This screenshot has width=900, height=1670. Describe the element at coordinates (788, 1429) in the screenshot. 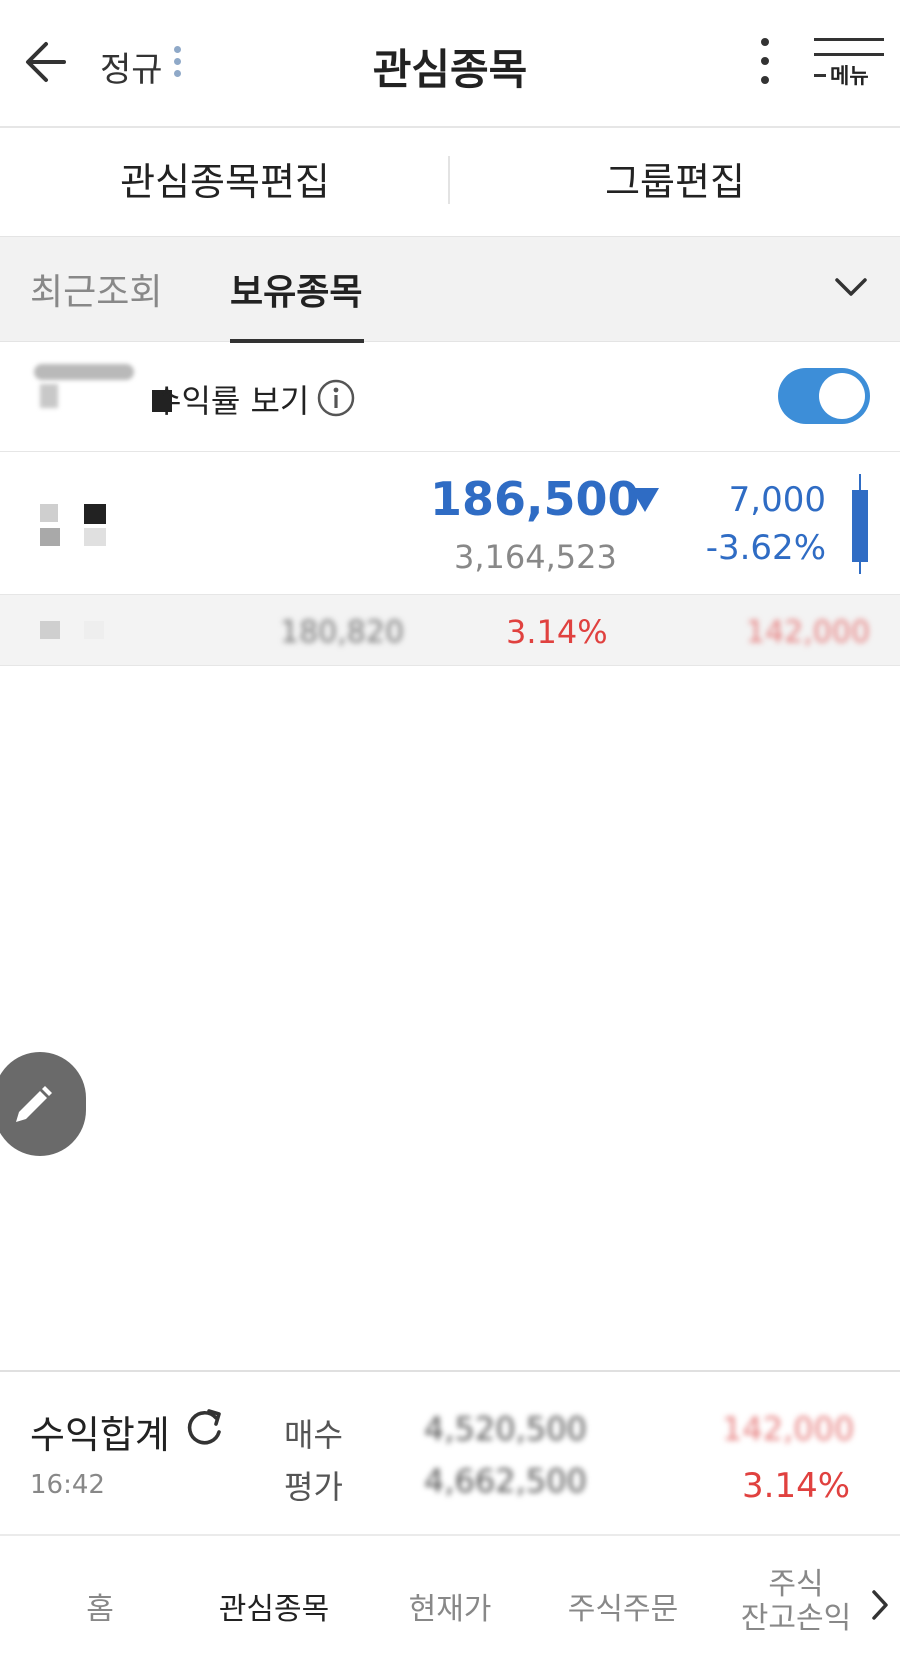

I see `total-profit-amount: 142,000` at that location.